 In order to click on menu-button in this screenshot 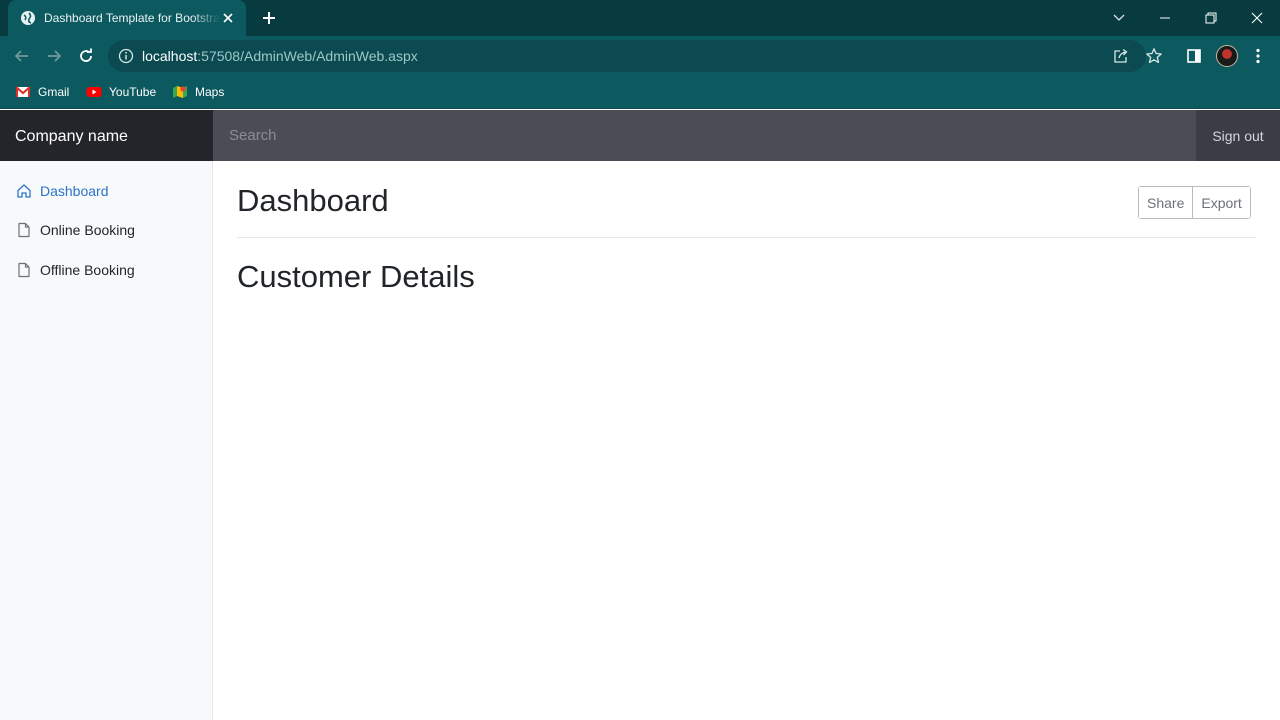, I will do `click(1258, 56)`.